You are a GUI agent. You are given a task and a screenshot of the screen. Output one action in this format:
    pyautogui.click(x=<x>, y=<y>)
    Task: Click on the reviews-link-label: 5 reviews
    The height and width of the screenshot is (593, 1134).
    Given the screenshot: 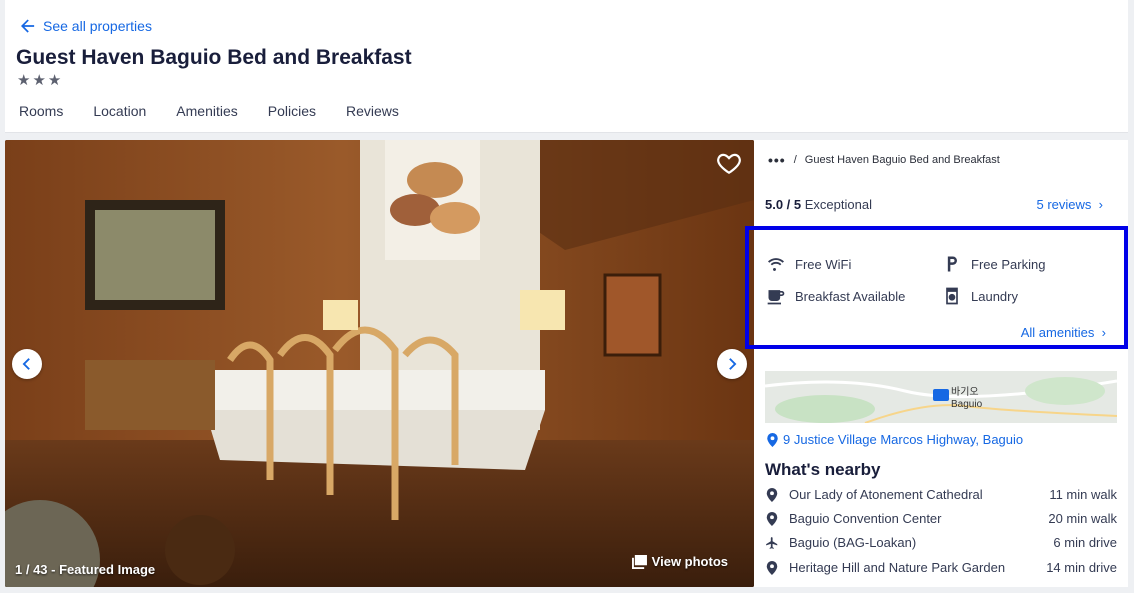 What is the action you would take?
    pyautogui.click(x=1064, y=204)
    